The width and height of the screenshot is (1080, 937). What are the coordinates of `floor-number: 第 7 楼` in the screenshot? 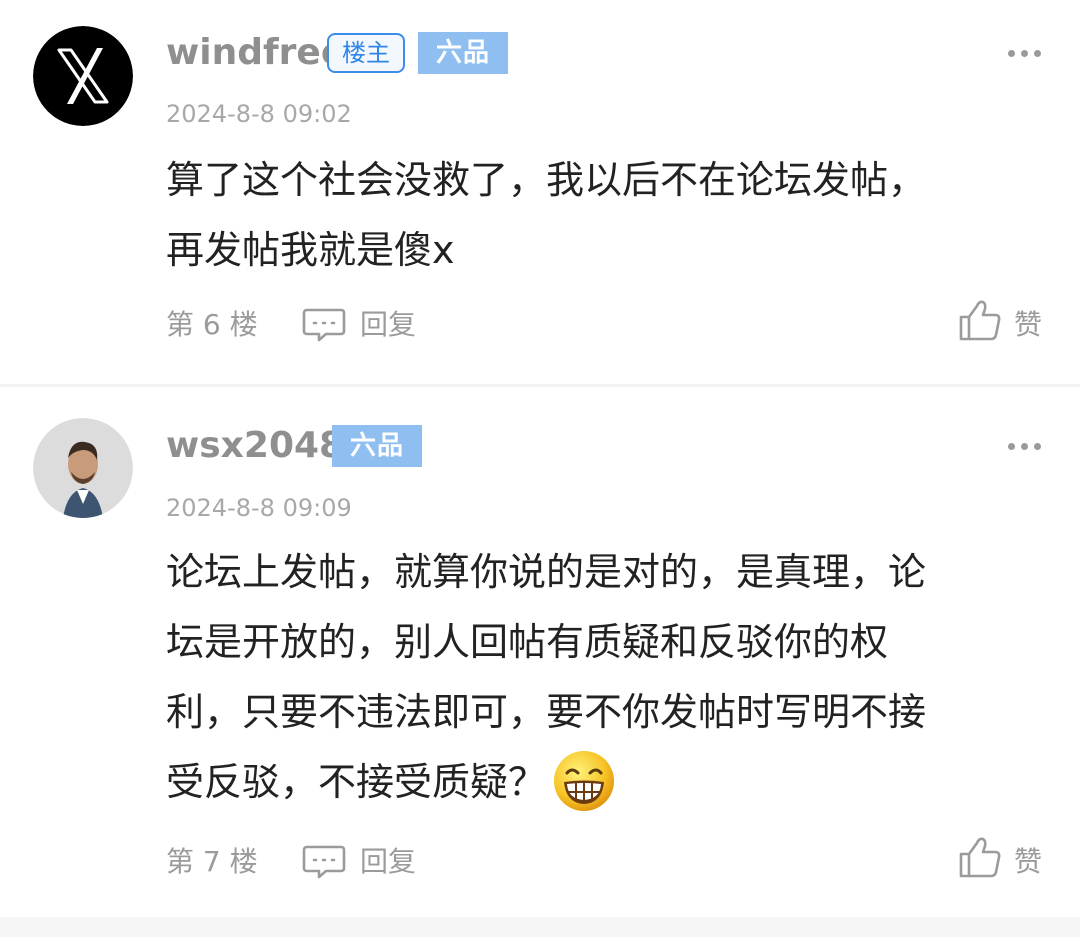 It's located at (212, 861).